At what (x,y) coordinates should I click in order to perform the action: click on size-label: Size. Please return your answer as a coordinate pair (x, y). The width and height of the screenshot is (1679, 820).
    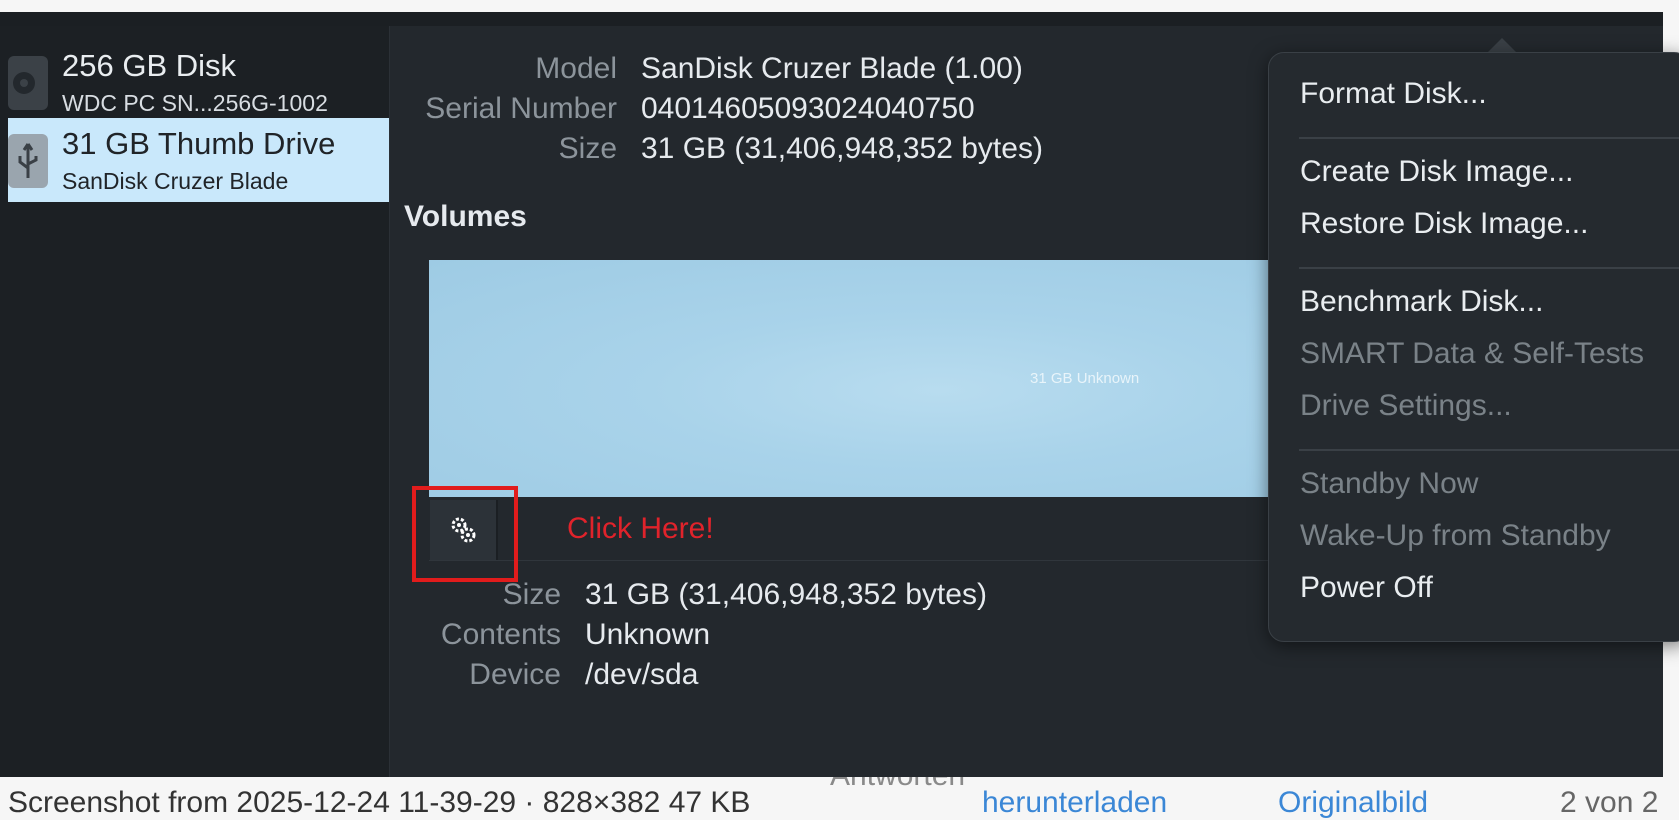
    Looking at the image, I should click on (587, 148).